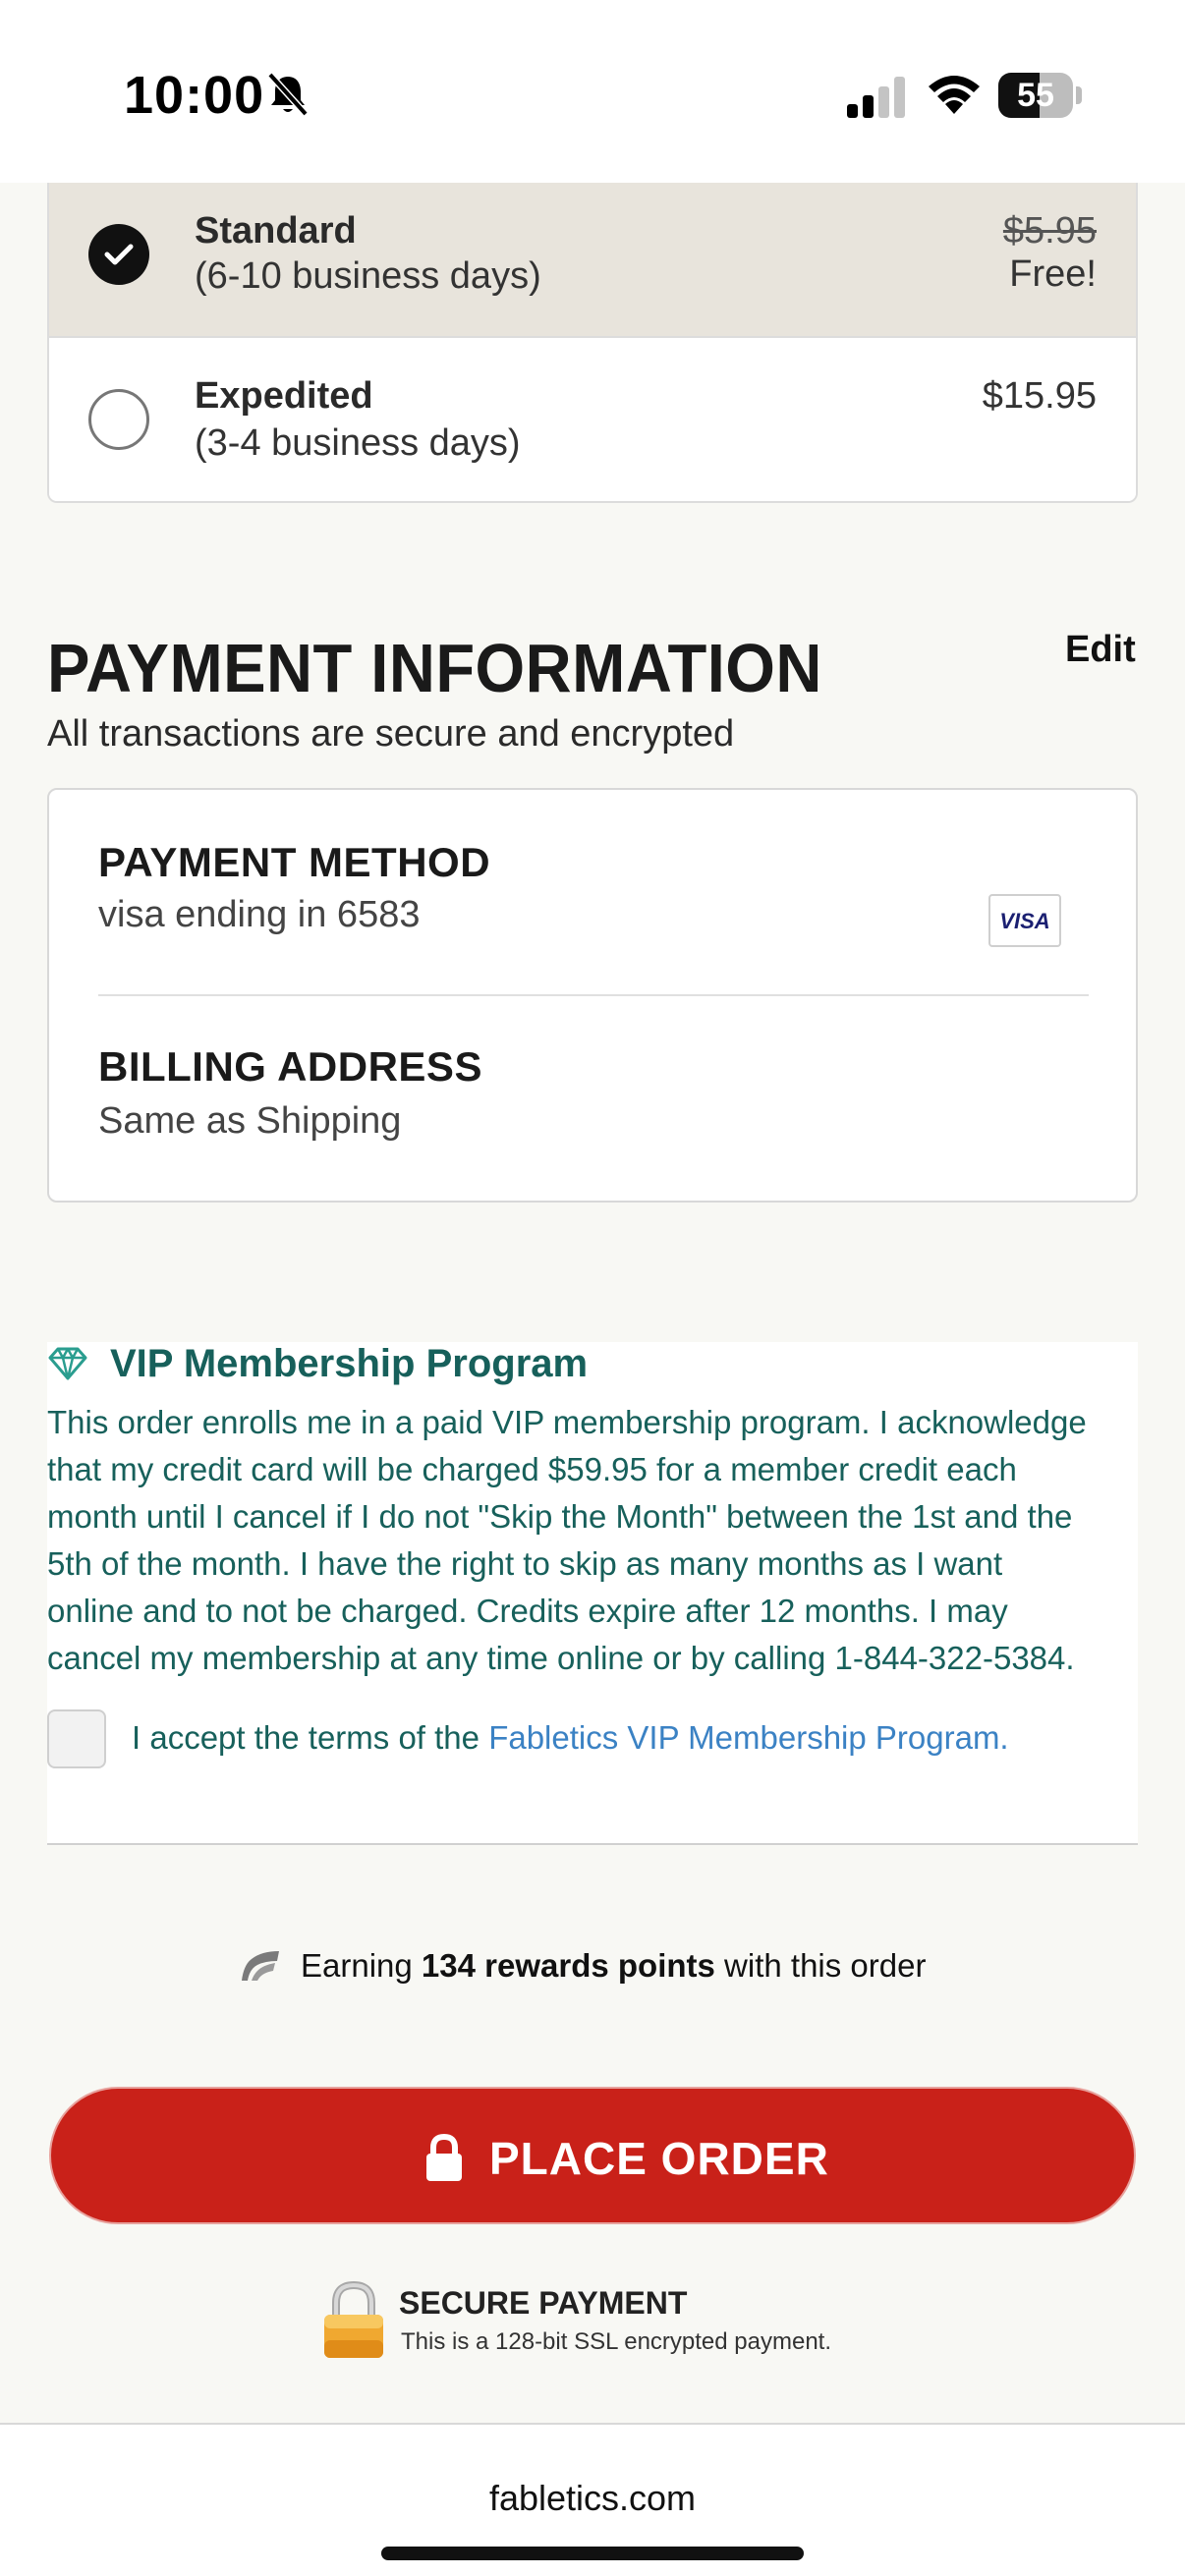 The width and height of the screenshot is (1185, 2576). I want to click on wifi-icon, so click(955, 95).